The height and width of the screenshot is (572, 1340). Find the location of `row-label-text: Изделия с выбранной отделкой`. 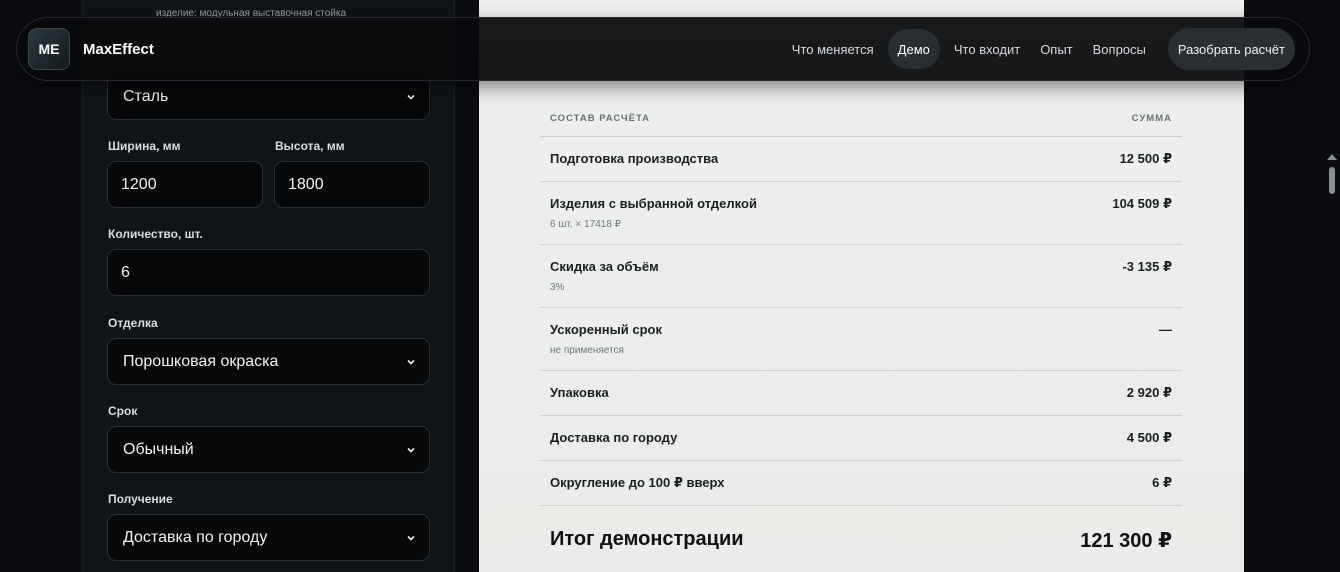

row-label-text: Изделия с выбранной отделкой is located at coordinates (653, 203).